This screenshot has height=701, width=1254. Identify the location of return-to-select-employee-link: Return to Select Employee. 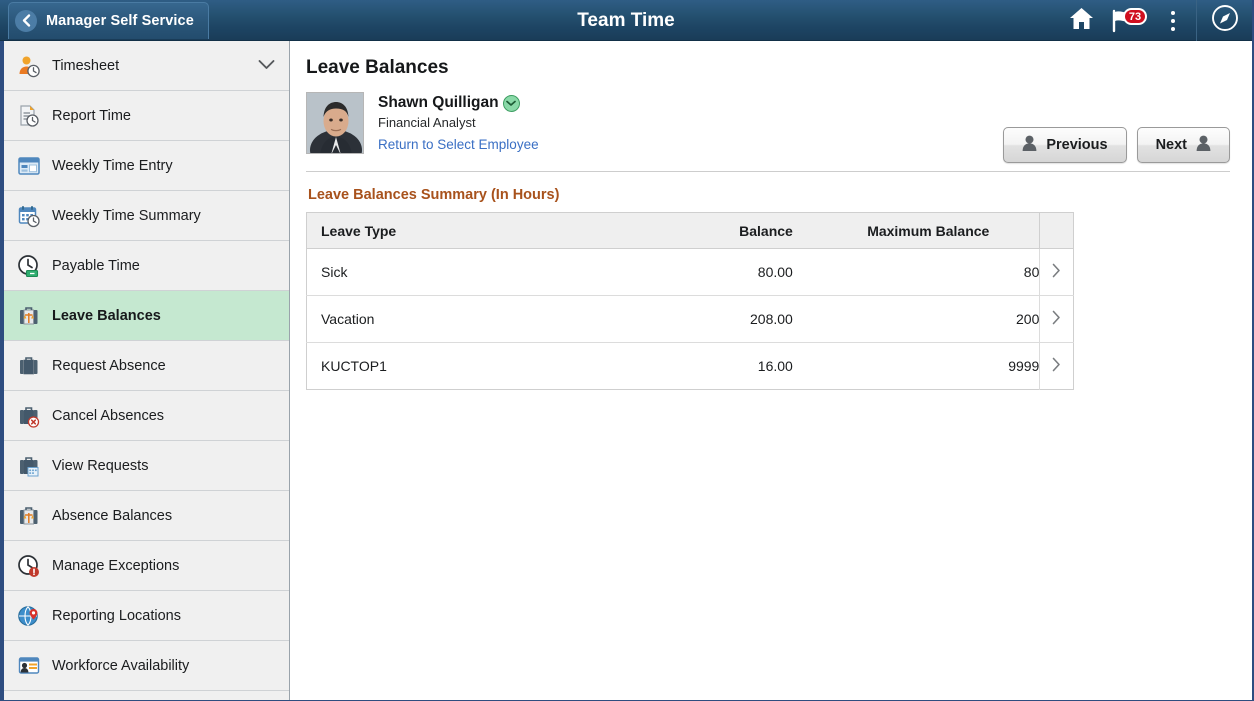
(458, 144).